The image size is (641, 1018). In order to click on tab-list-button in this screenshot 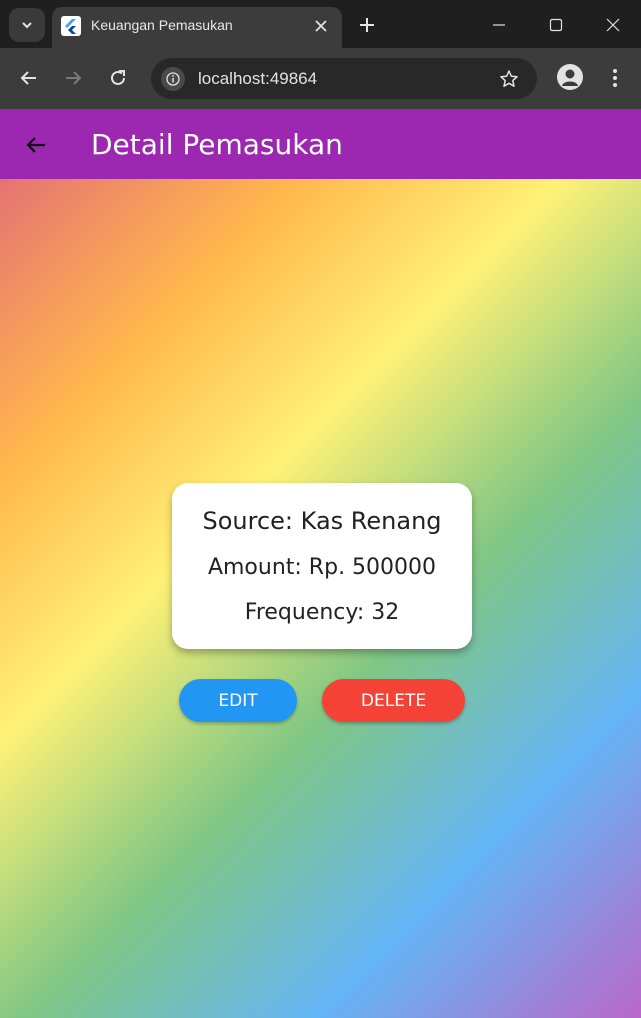, I will do `click(27, 25)`.